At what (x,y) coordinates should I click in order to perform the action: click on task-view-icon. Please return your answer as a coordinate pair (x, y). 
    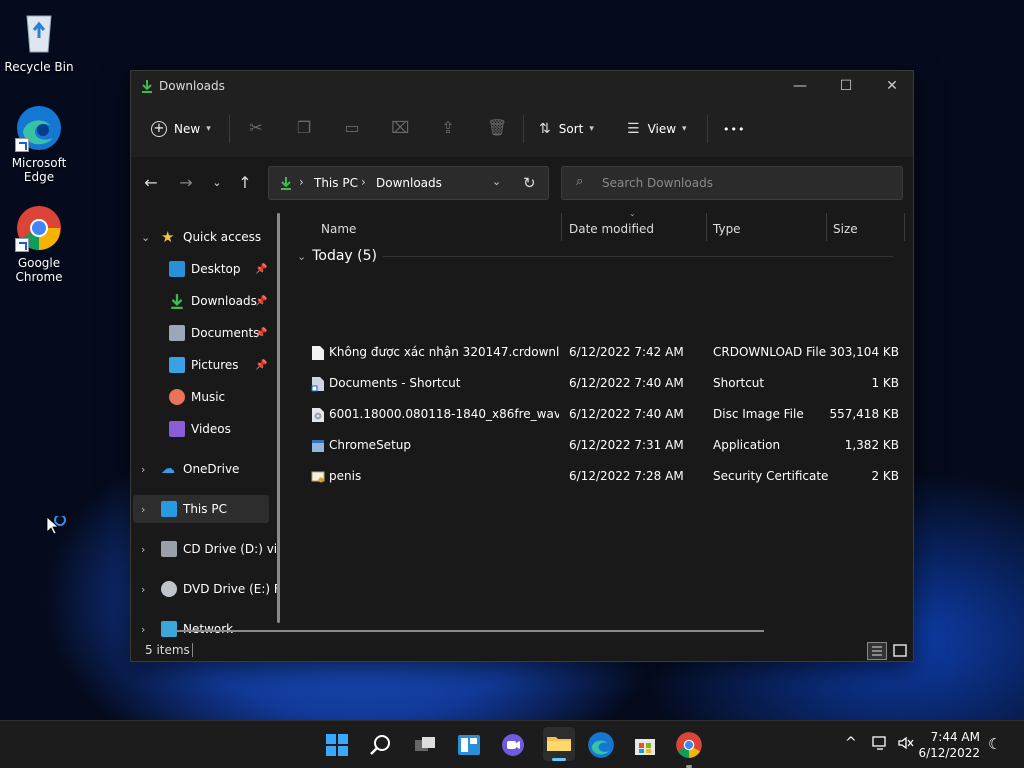
    Looking at the image, I should click on (425, 745).